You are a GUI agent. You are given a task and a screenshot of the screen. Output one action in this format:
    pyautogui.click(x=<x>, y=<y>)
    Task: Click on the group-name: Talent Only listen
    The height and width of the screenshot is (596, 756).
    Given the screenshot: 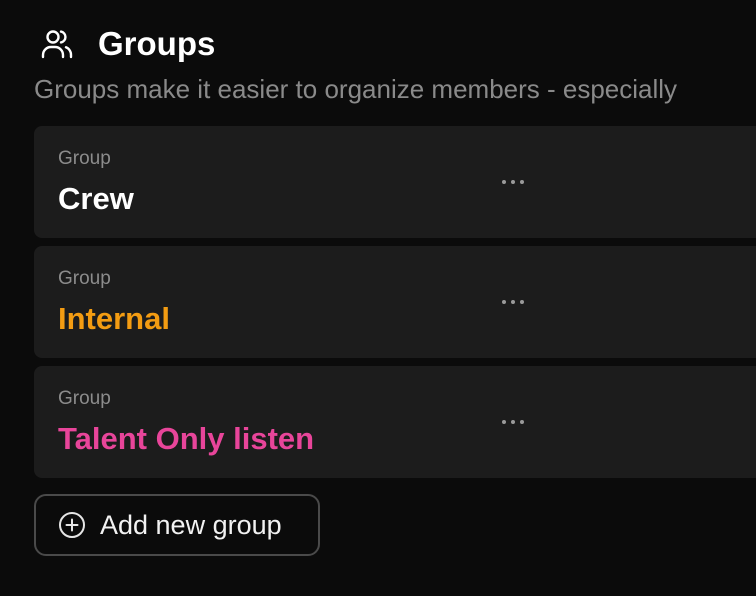 What is the action you would take?
    pyautogui.click(x=186, y=438)
    